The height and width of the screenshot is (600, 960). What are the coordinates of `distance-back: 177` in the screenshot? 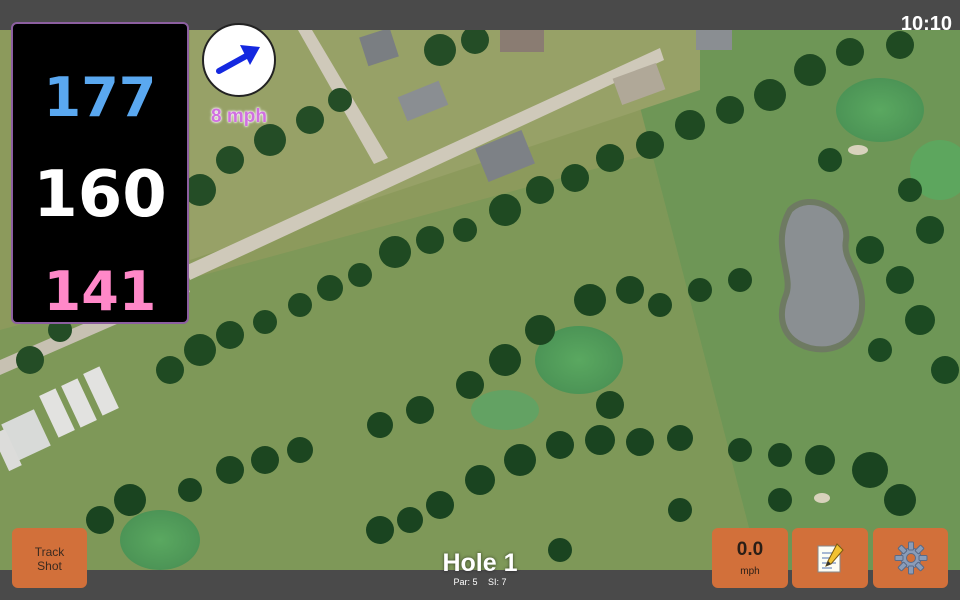 It's located at (100, 97).